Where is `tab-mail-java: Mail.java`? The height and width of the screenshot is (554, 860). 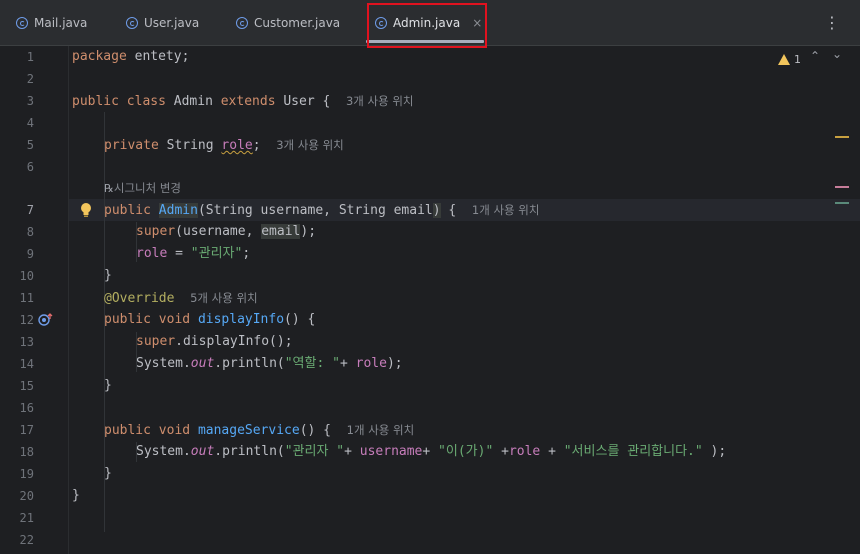
tab-mail-java: Mail.java is located at coordinates (51, 23).